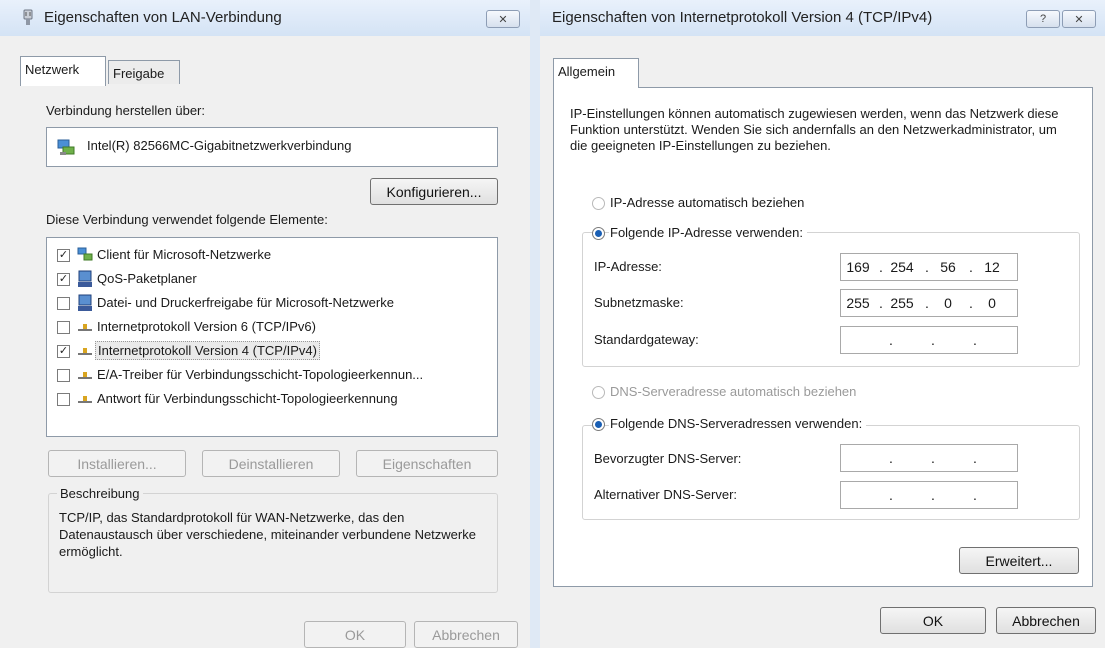 The image size is (1105, 648). Describe the element at coordinates (598, 203) in the screenshot. I see `radio-auto-ip` at that location.